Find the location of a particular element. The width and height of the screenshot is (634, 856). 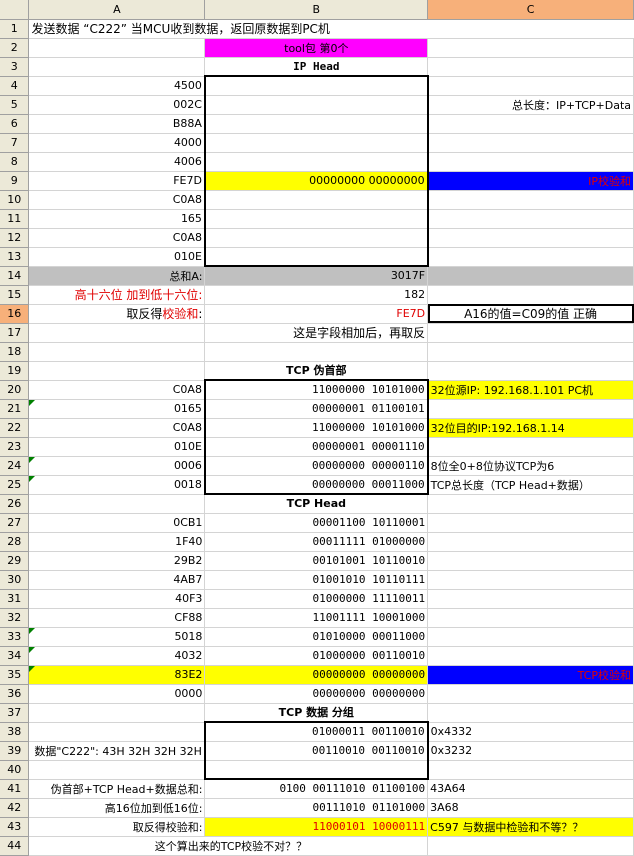

row-header: 43 is located at coordinates (15, 827).